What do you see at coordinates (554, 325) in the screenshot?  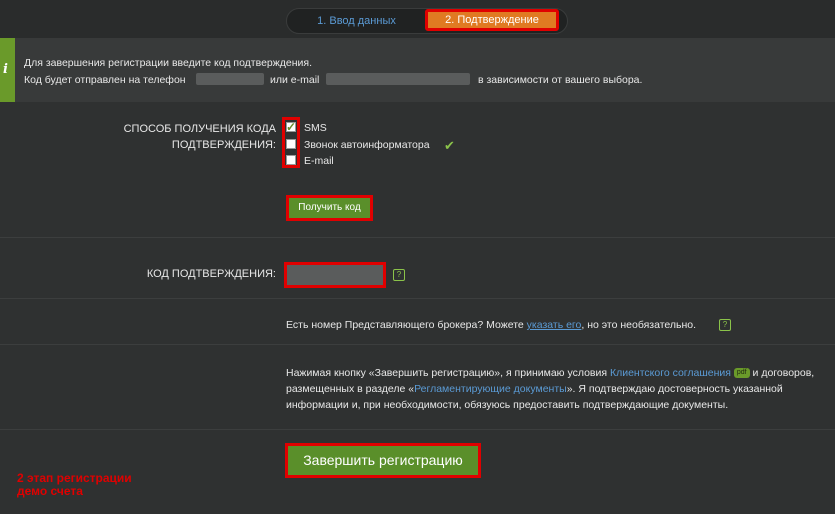 I see `broker-link: указать его` at bounding box center [554, 325].